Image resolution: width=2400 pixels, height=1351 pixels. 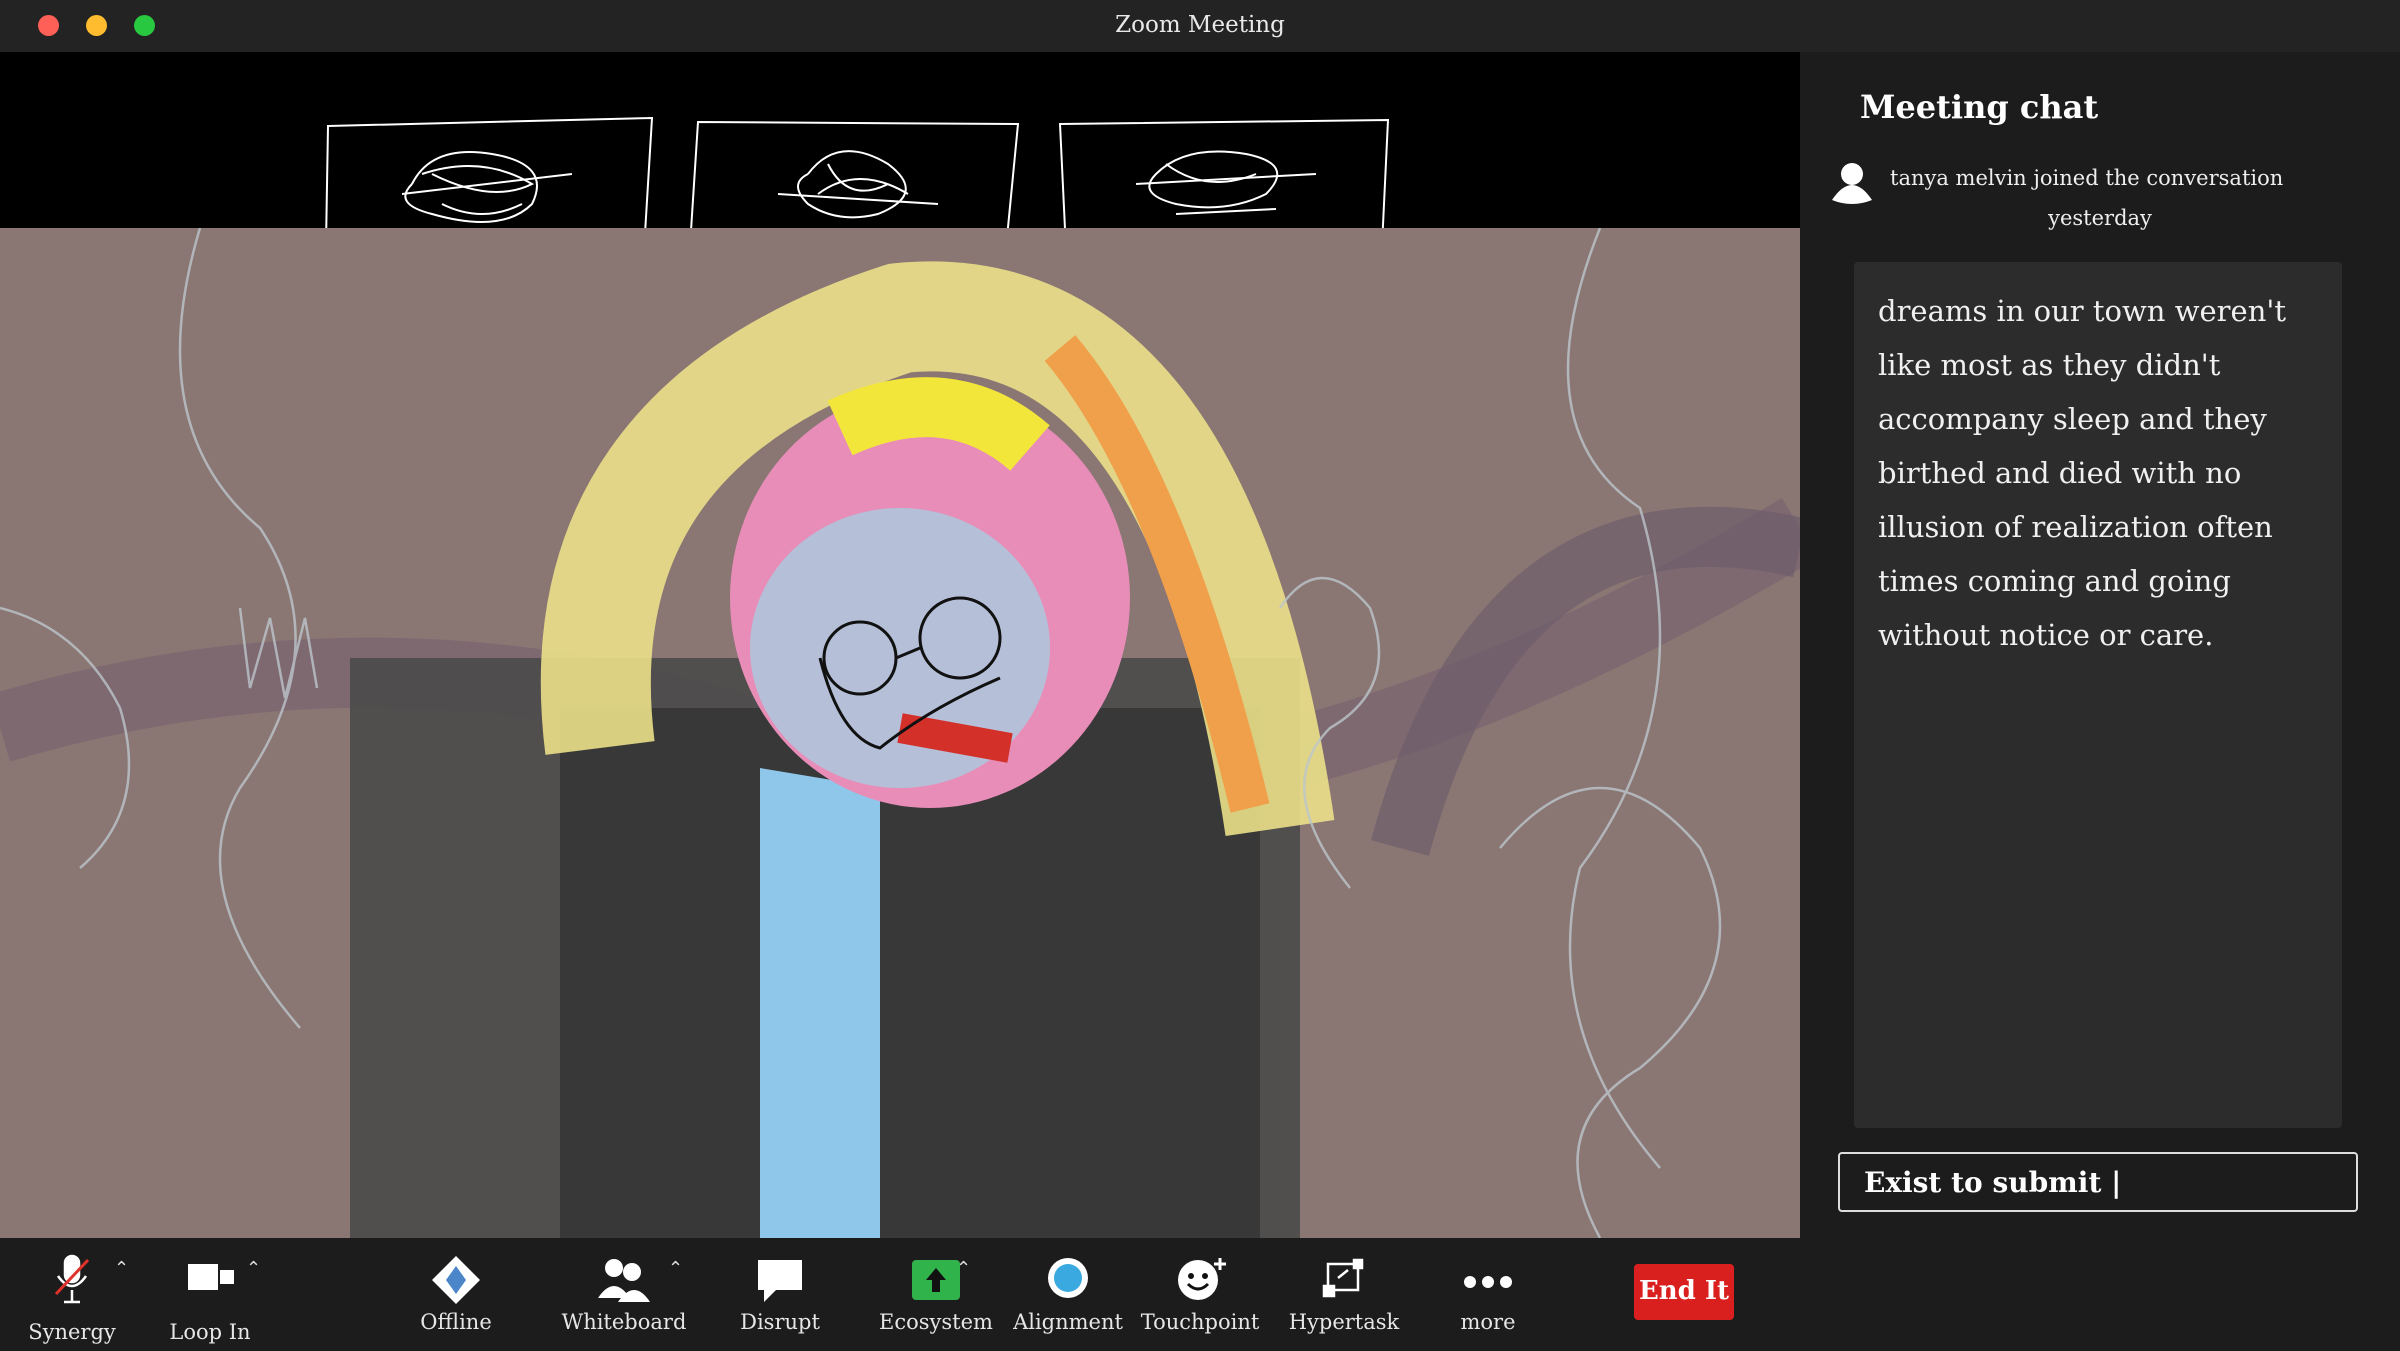 I want to click on tool-label: Offline, so click(x=456, y=1322).